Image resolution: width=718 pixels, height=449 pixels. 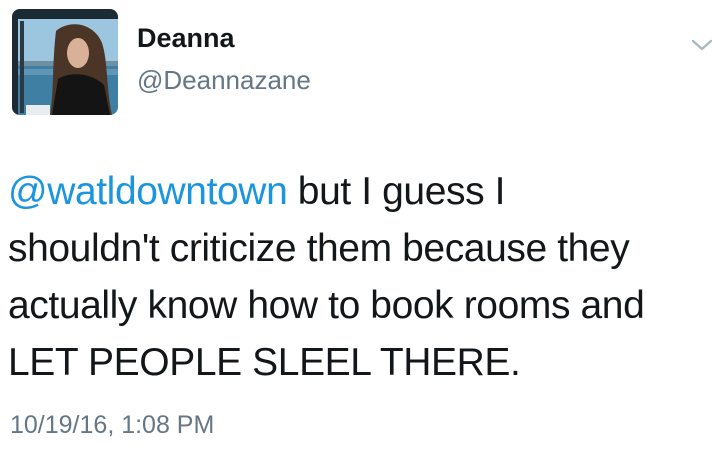 I want to click on user-handle: @Deannazane, so click(x=224, y=80).